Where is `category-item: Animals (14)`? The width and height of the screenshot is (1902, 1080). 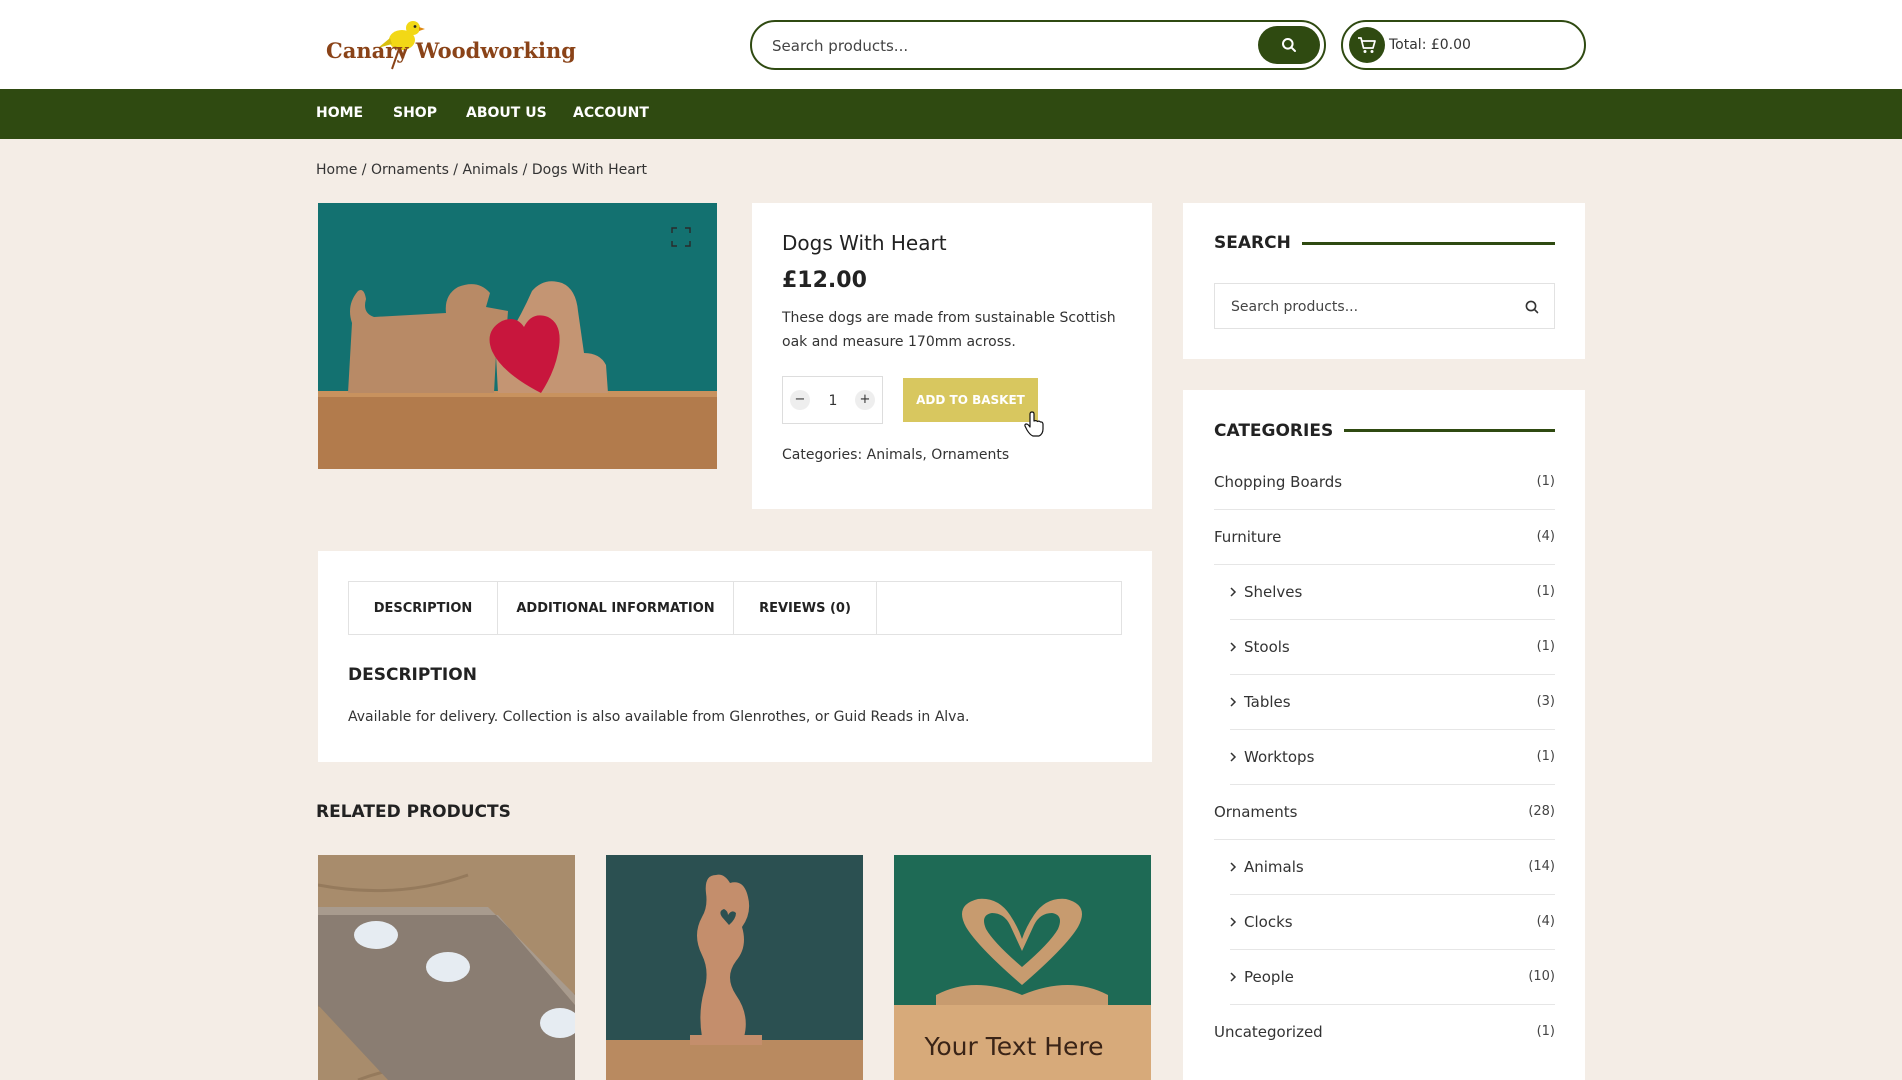
category-item: Animals (14) is located at coordinates (1392, 867).